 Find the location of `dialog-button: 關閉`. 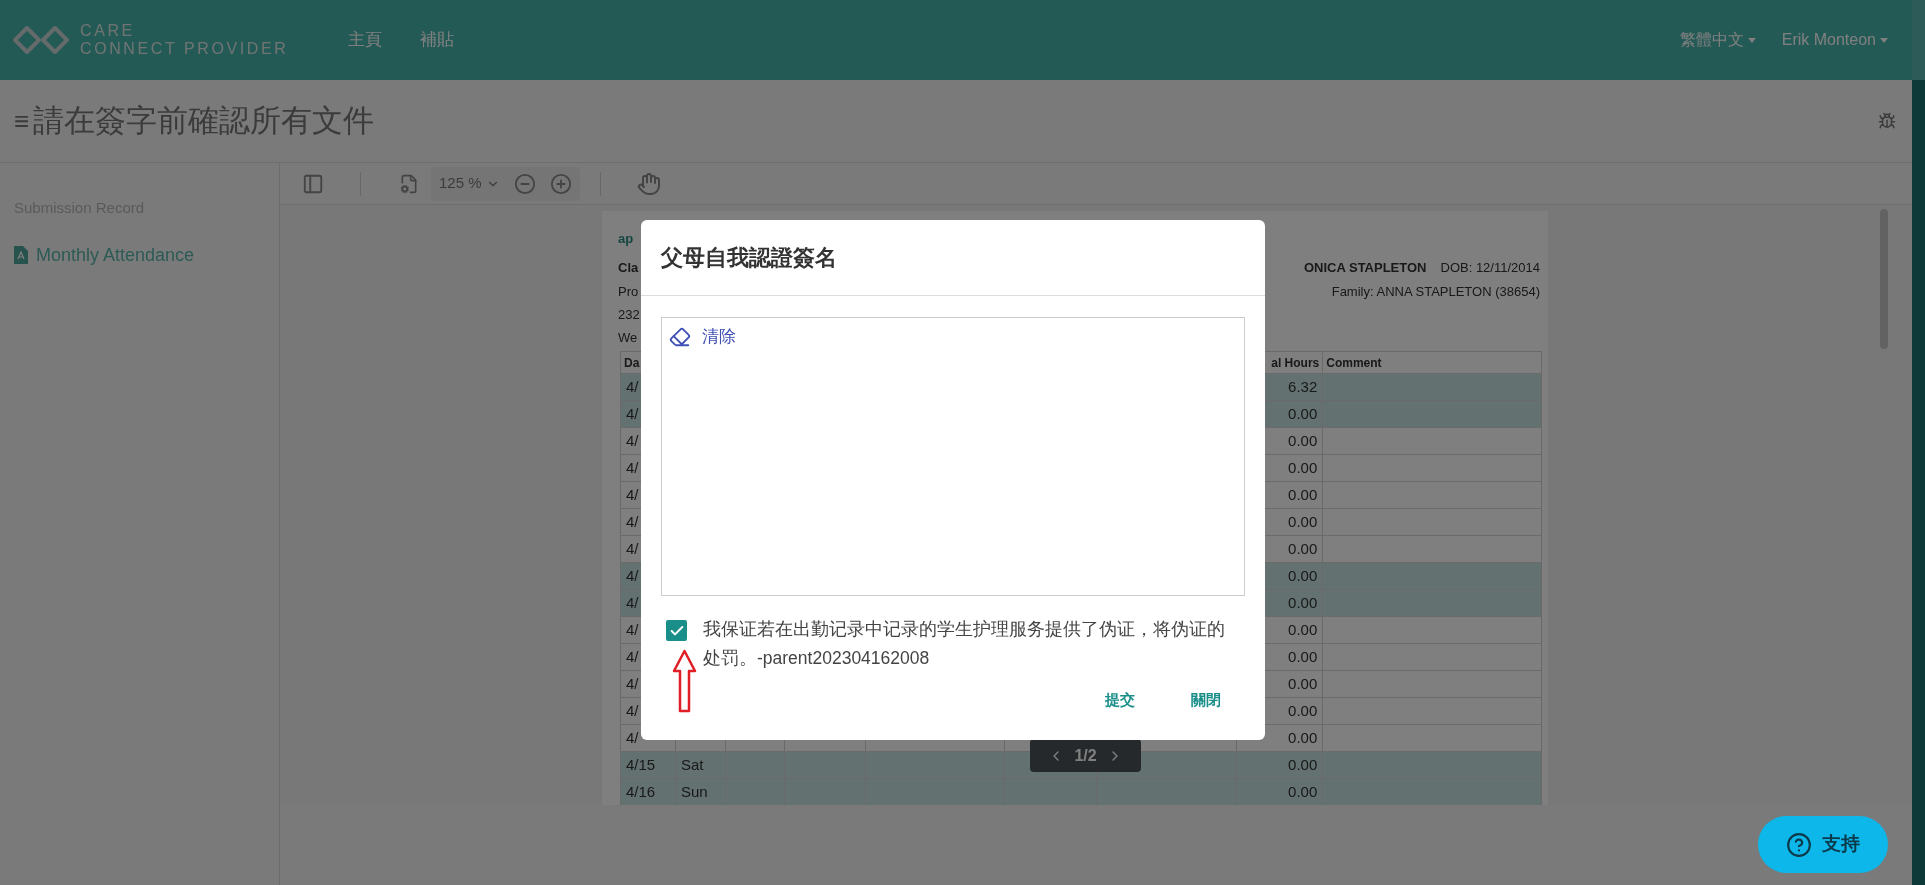

dialog-button: 關閉 is located at coordinates (1206, 699).